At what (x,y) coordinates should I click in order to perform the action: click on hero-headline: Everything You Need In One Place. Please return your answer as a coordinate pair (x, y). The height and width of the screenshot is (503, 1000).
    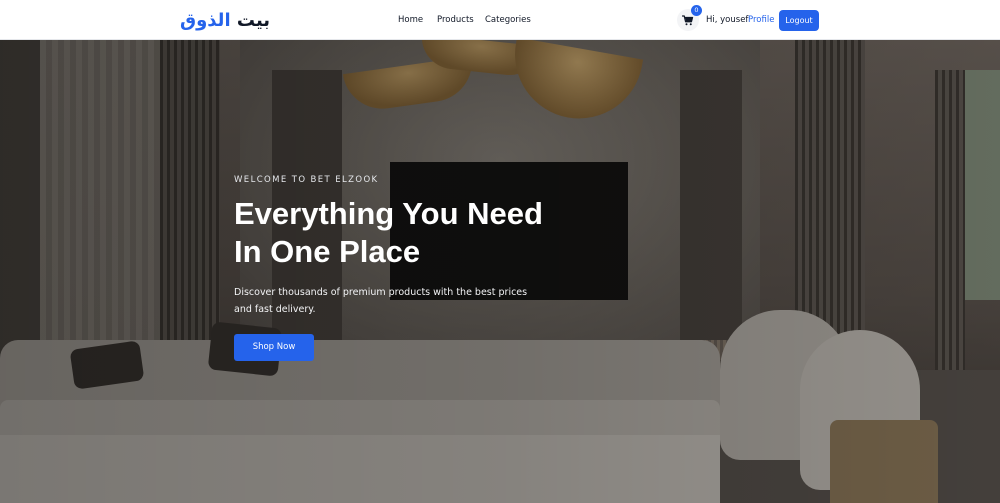
    Looking at the image, I should click on (424, 233).